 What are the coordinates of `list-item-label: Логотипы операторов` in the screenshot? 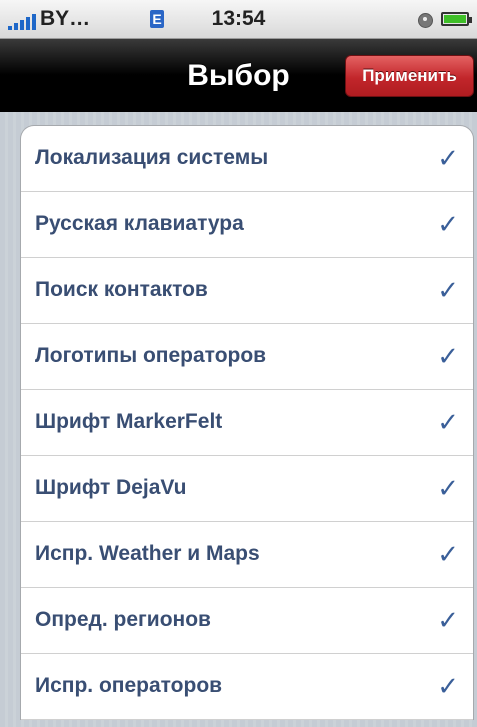 It's located at (151, 355).